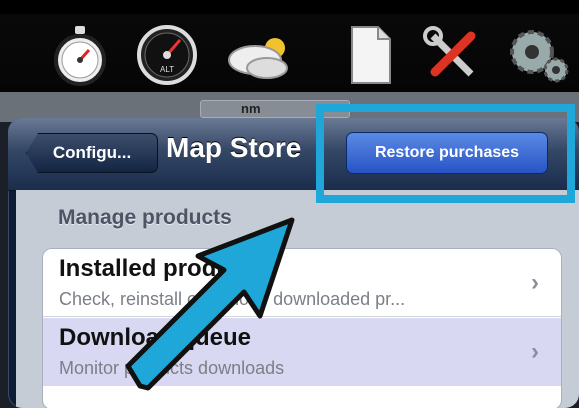  I want to click on page-title: Map Store, so click(234, 147).